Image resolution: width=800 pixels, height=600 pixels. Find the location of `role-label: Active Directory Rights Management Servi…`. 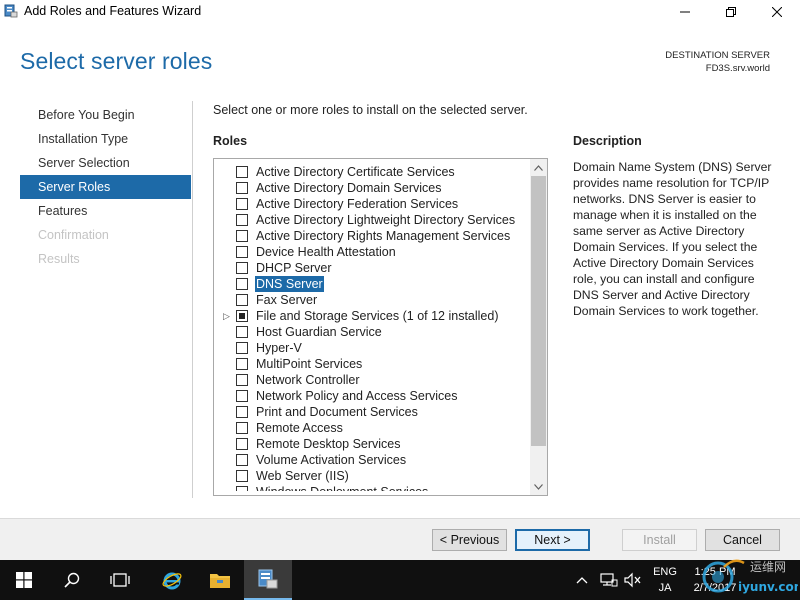

role-label: Active Directory Rights Management Servi… is located at coordinates (383, 236).